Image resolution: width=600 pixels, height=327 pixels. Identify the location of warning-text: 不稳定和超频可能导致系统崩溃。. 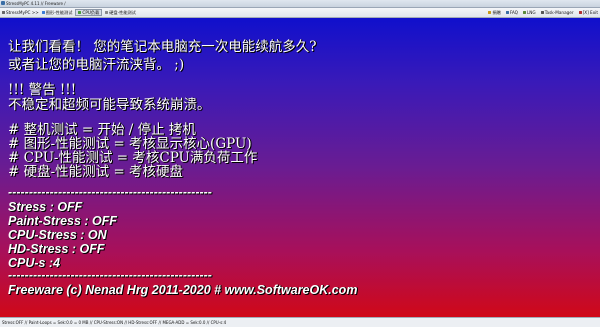
(109, 105).